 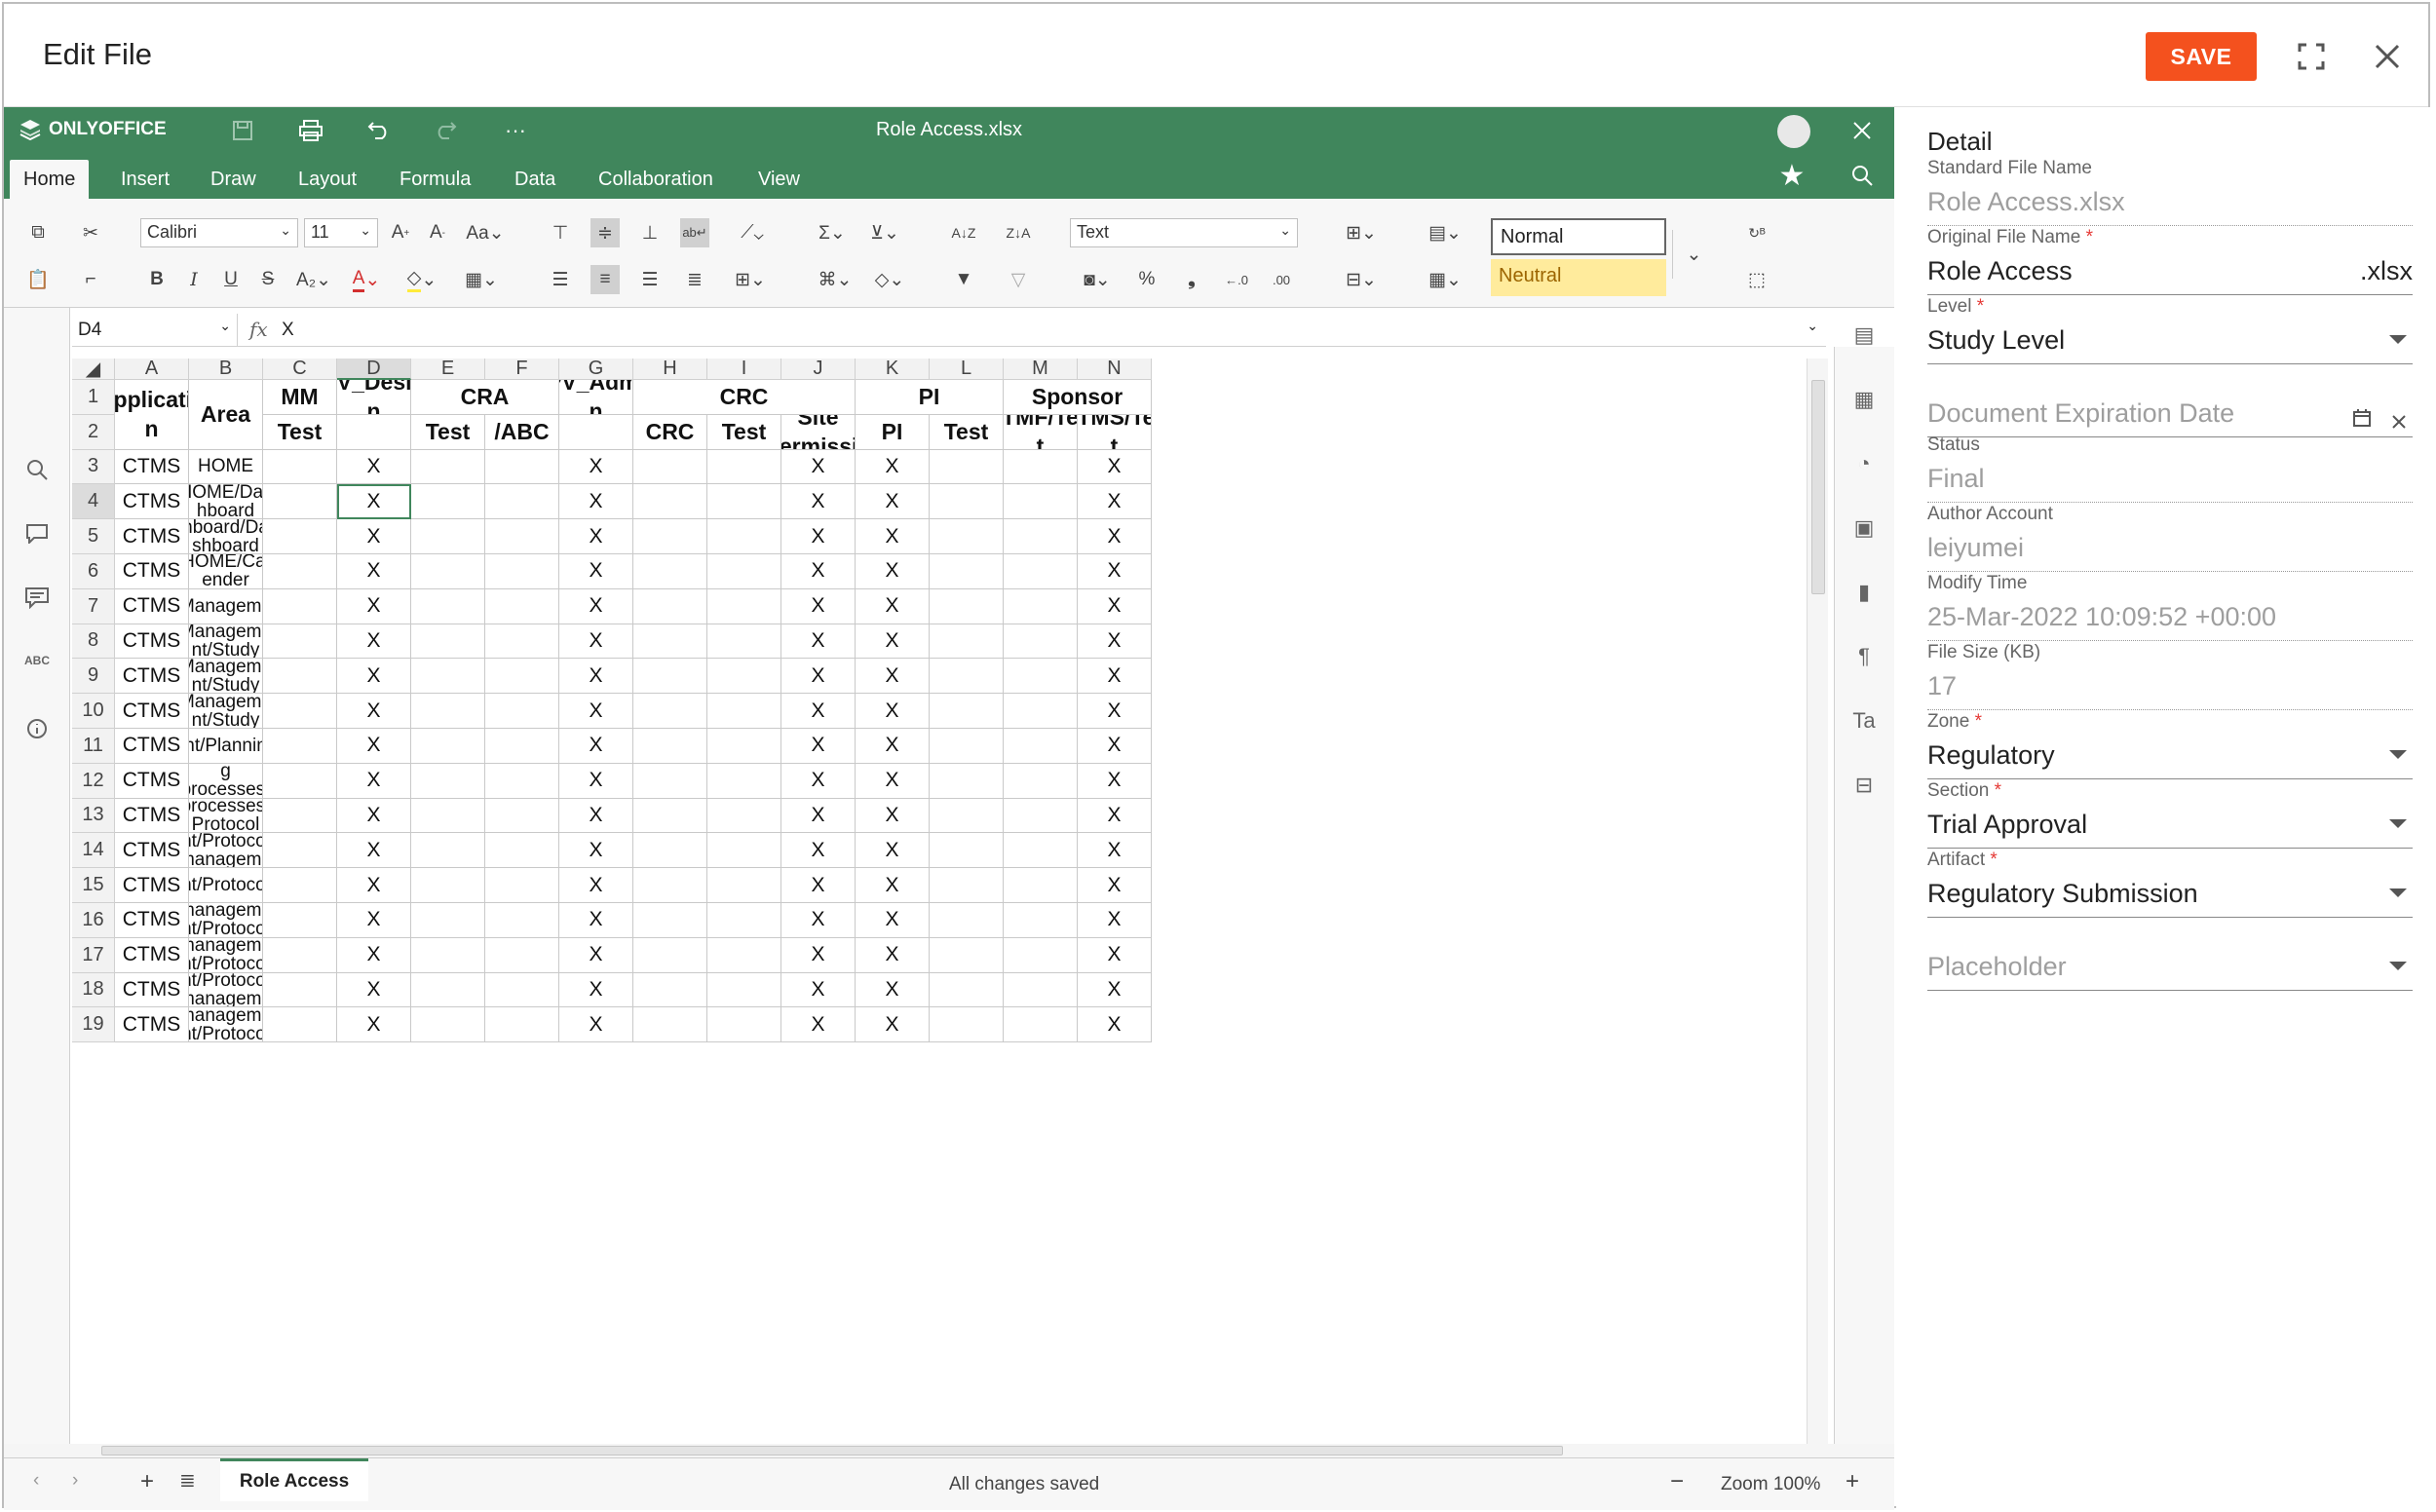 What do you see at coordinates (194, 279) in the screenshot?
I see `italic-icon: I` at bounding box center [194, 279].